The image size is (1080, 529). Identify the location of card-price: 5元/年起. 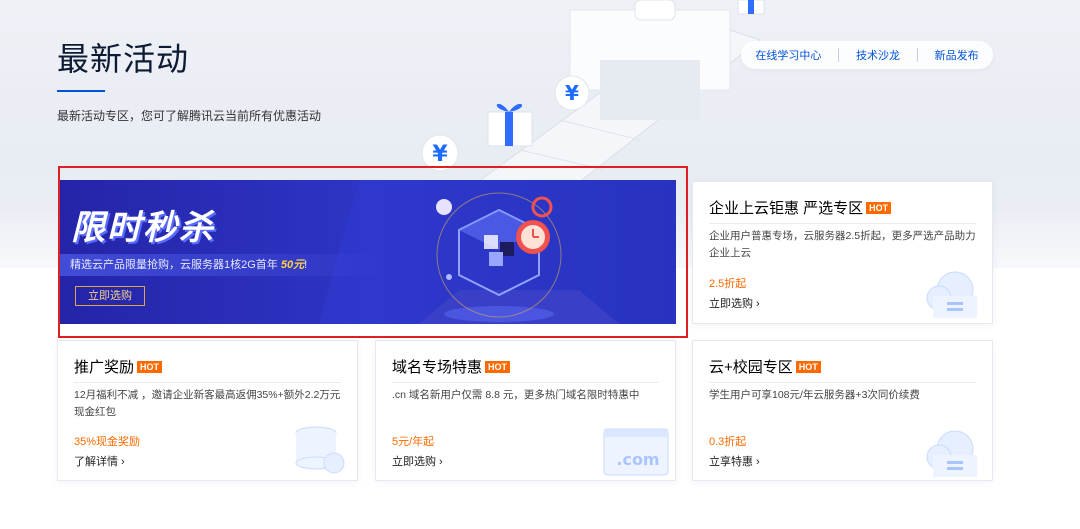
(413, 442).